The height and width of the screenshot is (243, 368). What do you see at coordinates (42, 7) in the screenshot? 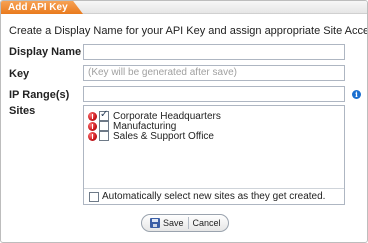
I see `dialog-title: Add API Key` at bounding box center [42, 7].